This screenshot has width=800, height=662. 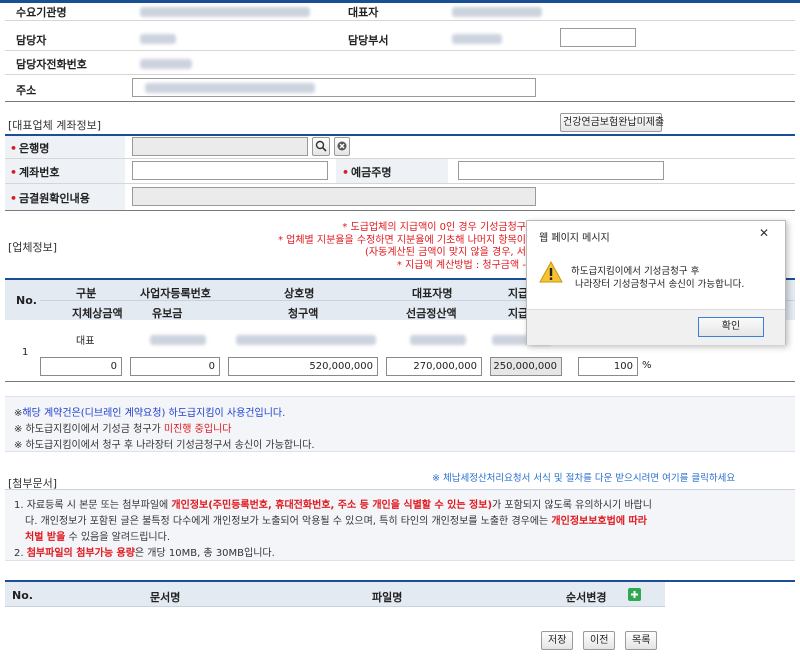 What do you see at coordinates (97, 313) in the screenshot?
I see `vendor-header-penalty: 지체상금액` at bounding box center [97, 313].